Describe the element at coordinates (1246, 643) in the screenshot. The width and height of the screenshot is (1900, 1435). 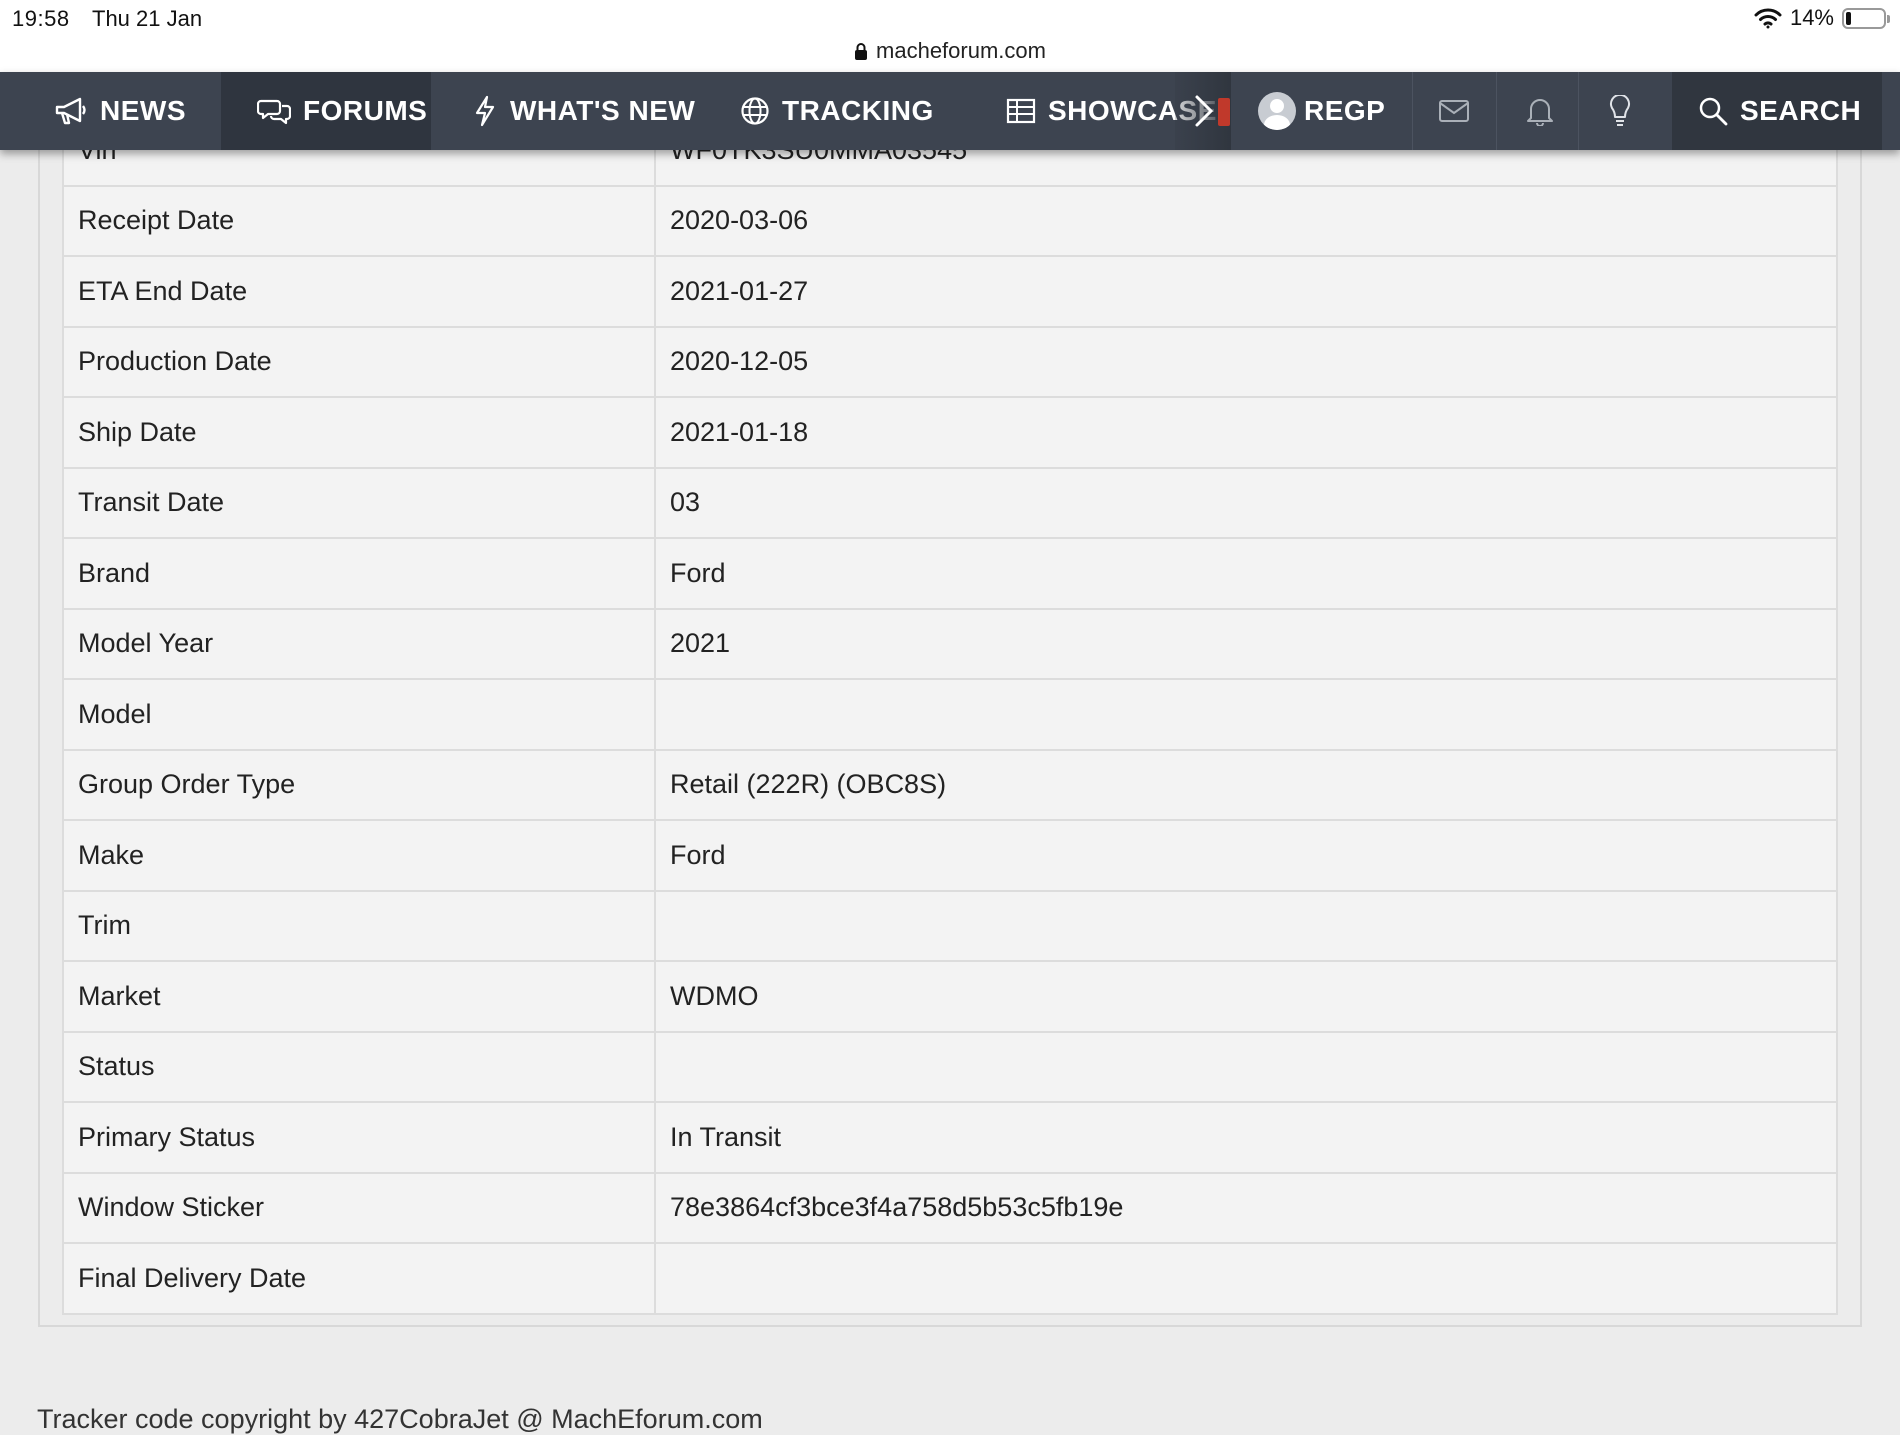
I see `row-value: 2021` at that location.